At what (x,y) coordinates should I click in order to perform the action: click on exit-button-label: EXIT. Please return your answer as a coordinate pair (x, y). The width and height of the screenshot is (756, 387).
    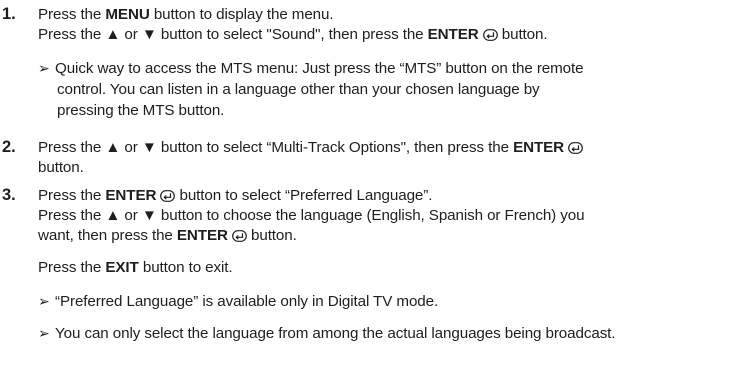
    Looking at the image, I should click on (122, 267).